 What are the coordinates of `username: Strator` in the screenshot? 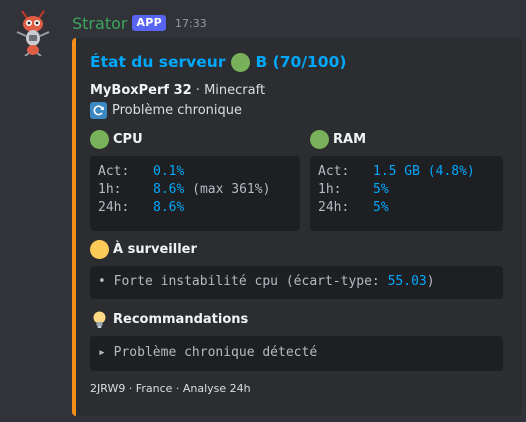 It's located at (99, 23).